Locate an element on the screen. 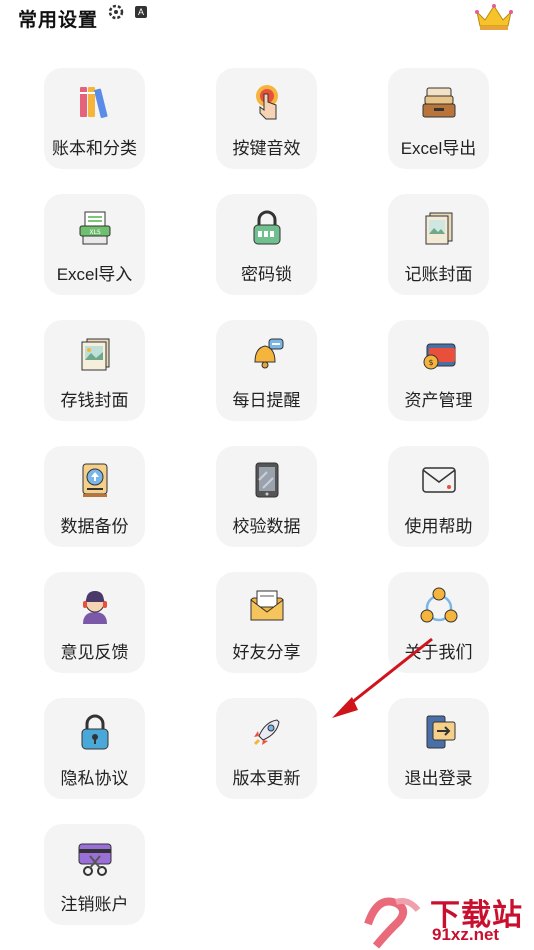 The height and width of the screenshot is (950, 534). item-key-sound: 按键音效 is located at coordinates (266, 118).